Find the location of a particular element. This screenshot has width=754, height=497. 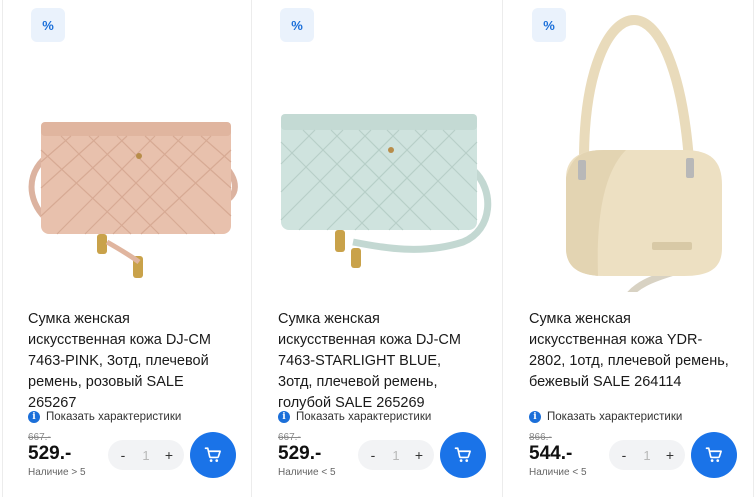

old-price: 866.- is located at coordinates (540, 437).